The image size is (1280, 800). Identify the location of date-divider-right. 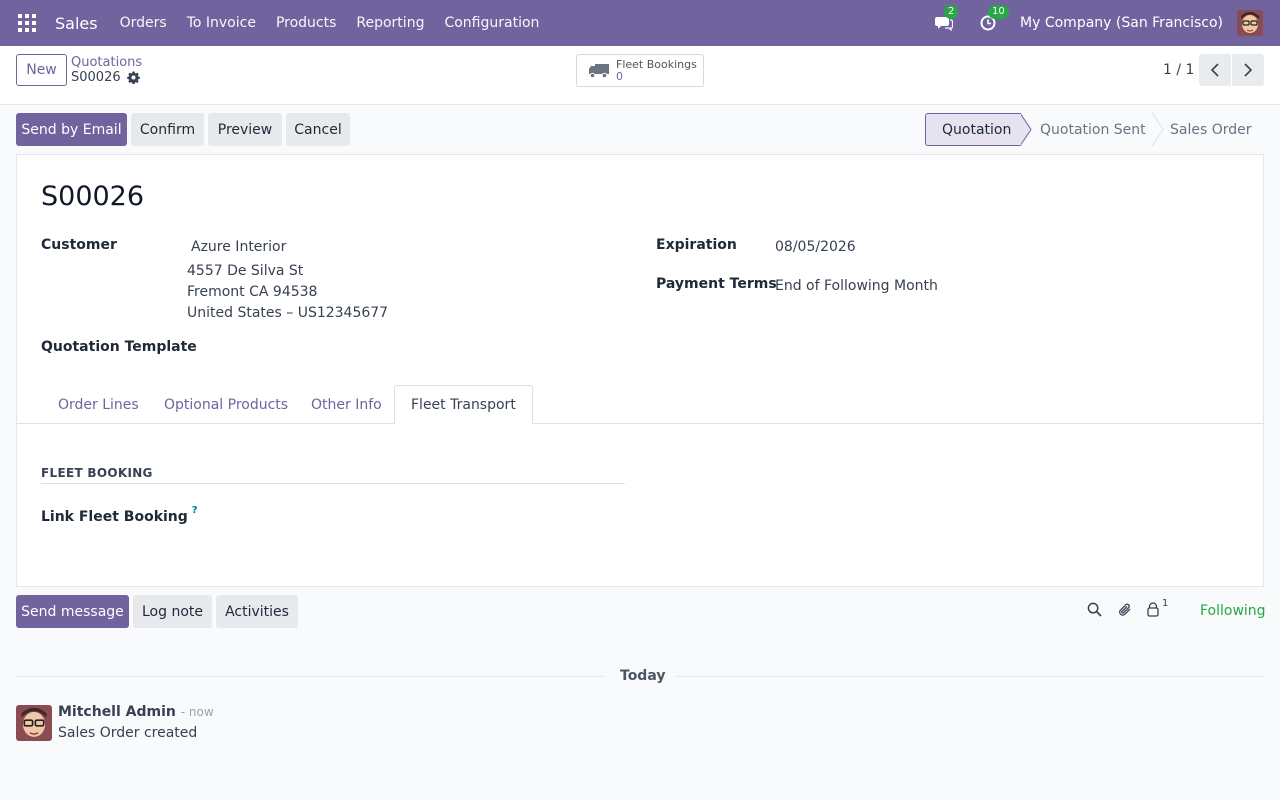
(970, 676).